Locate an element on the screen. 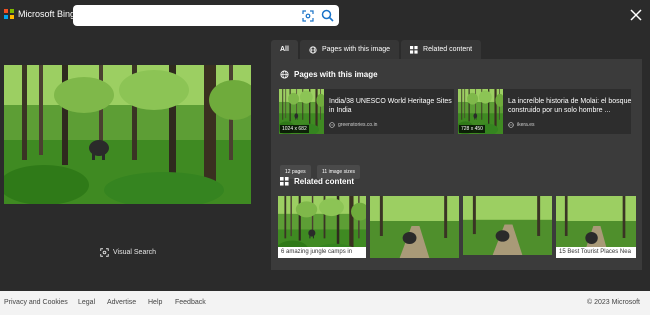 Image resolution: width=650 pixels, height=315 pixels. tab-label: All is located at coordinates (284, 49).